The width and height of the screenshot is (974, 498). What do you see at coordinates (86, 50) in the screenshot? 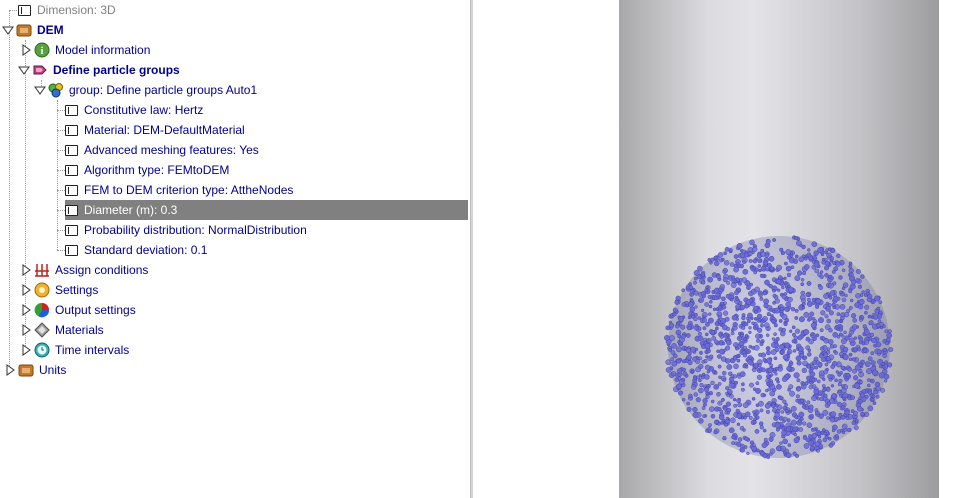
I see `tree-item-model-information: i Model information` at bounding box center [86, 50].